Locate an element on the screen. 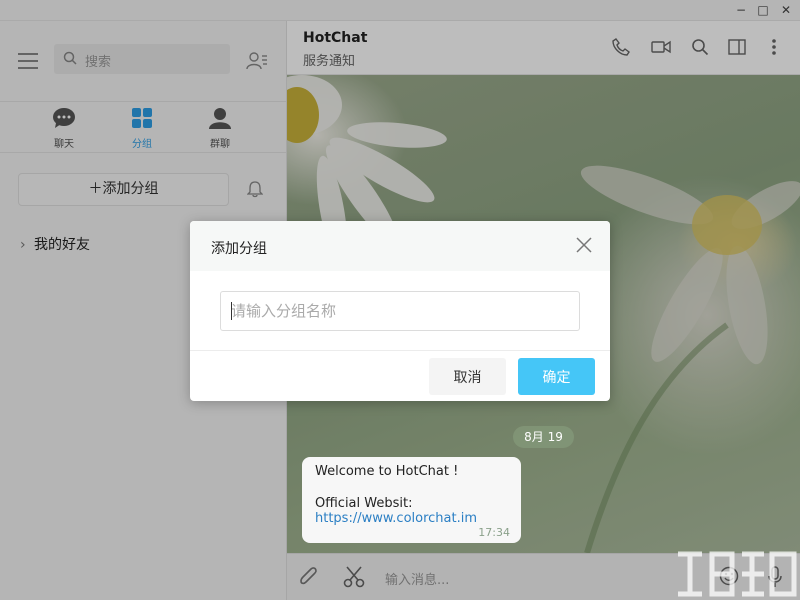 This screenshot has width=800, height=600. cancel-button: 取消 is located at coordinates (467, 376).